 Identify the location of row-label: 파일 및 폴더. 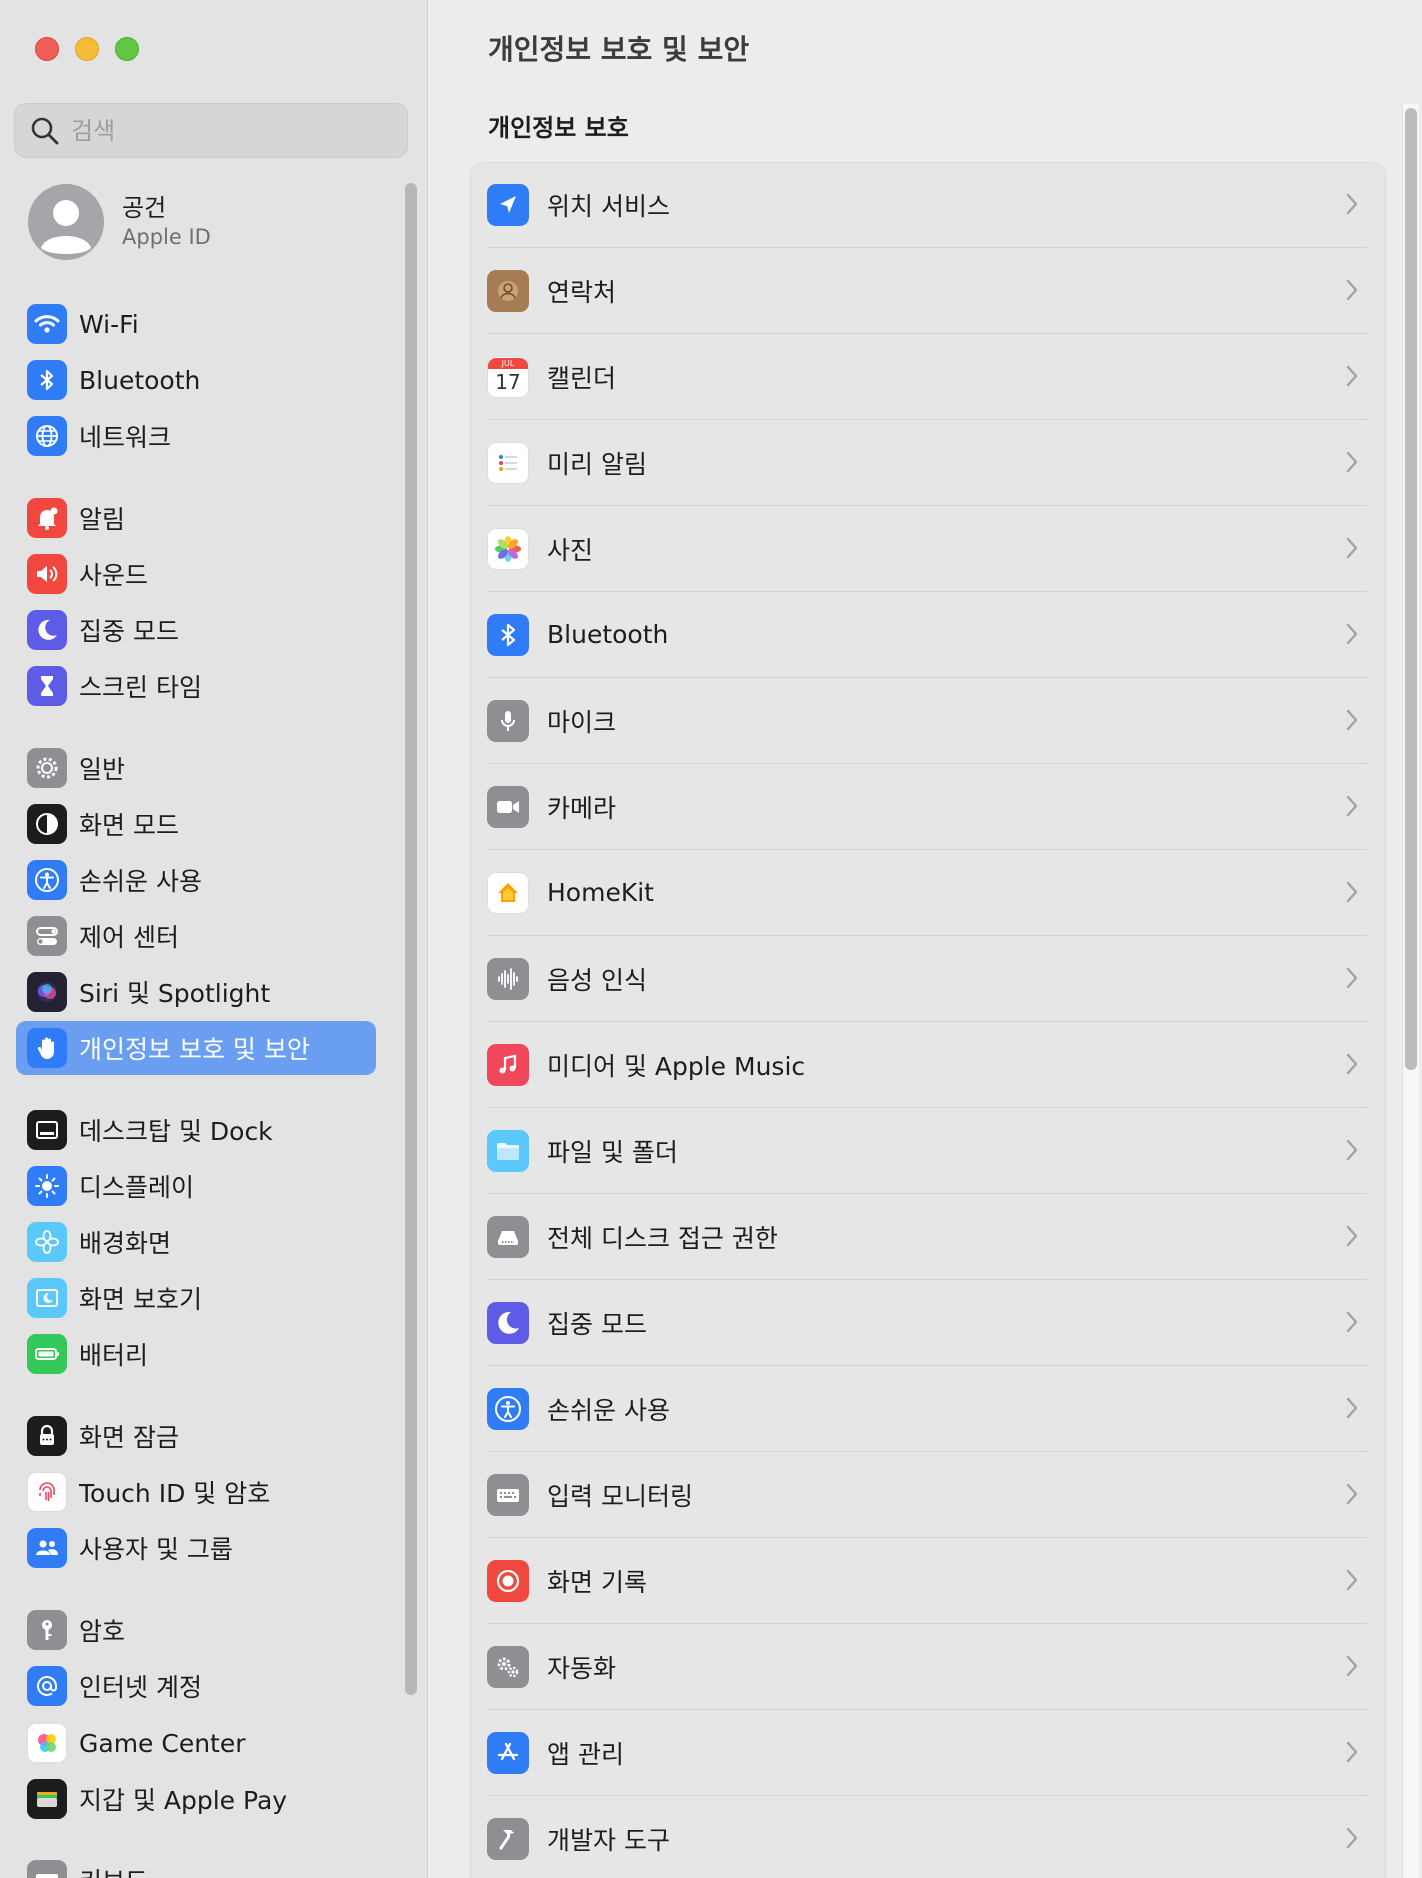
(612, 1152).